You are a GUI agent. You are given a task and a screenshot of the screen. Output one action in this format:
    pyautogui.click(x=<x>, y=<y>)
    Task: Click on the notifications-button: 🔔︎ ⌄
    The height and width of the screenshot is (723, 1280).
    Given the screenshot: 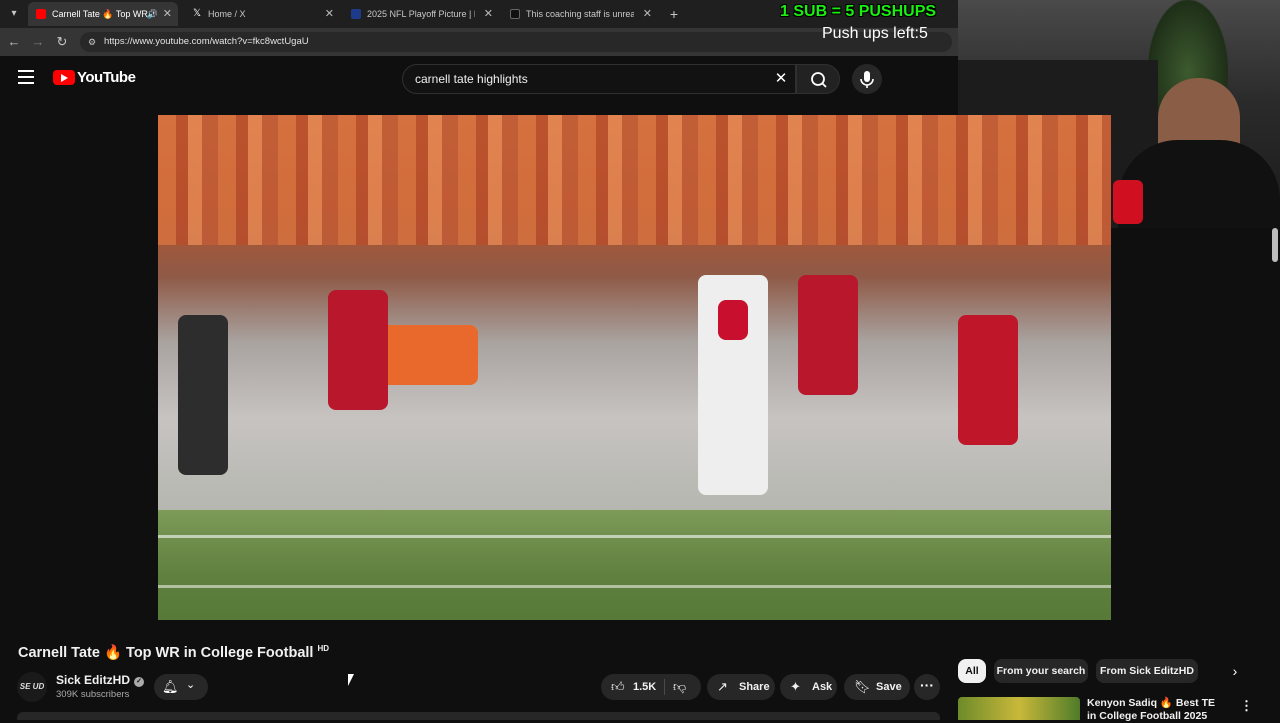 What is the action you would take?
    pyautogui.click(x=181, y=687)
    